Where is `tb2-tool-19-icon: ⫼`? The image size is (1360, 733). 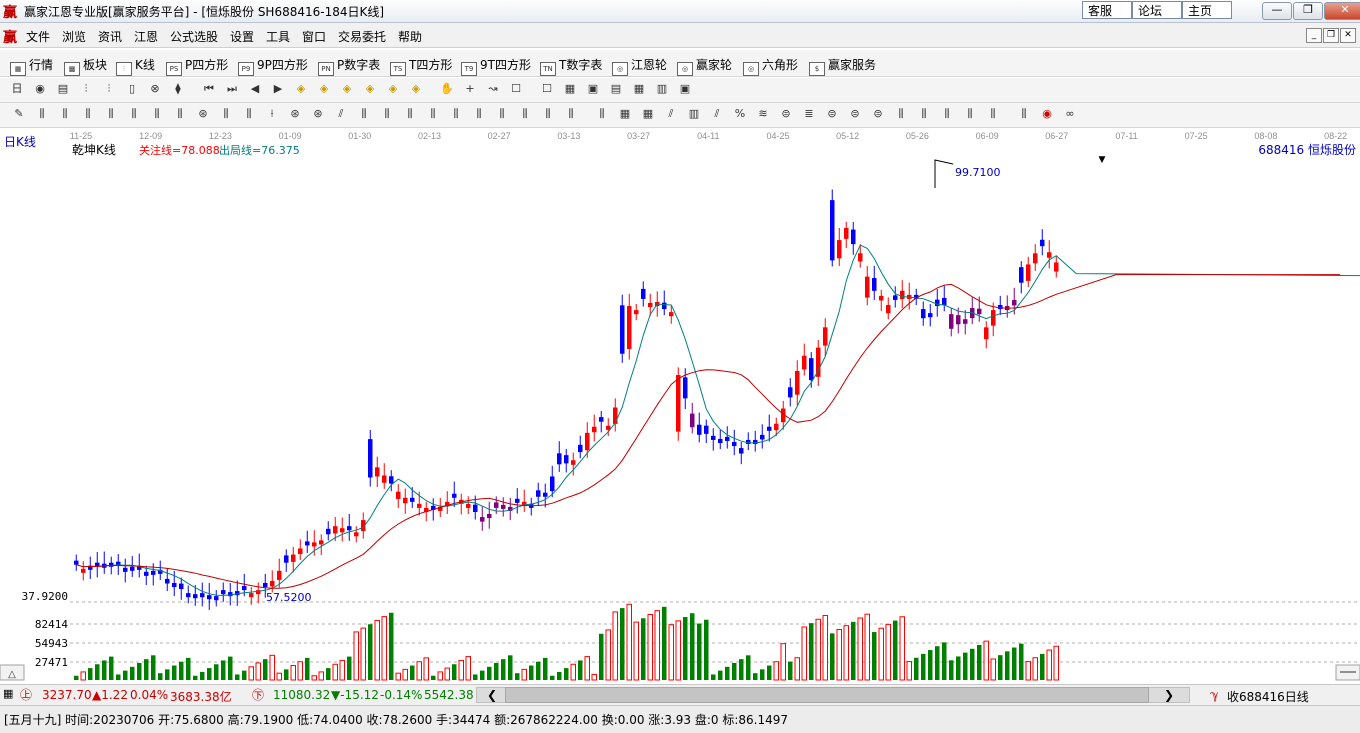
tb2-tool-19-icon: ⫼ is located at coordinates (433, 114).